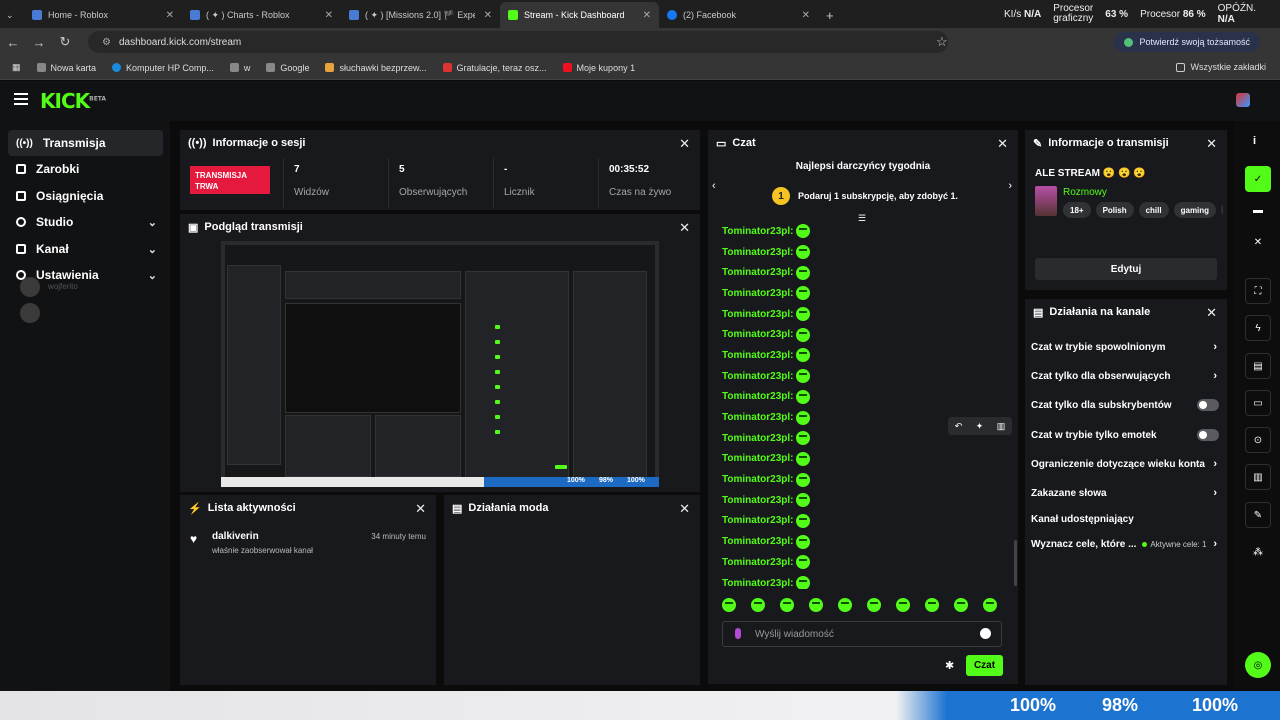  I want to click on tab-list-button: ⌄, so click(12, 15).